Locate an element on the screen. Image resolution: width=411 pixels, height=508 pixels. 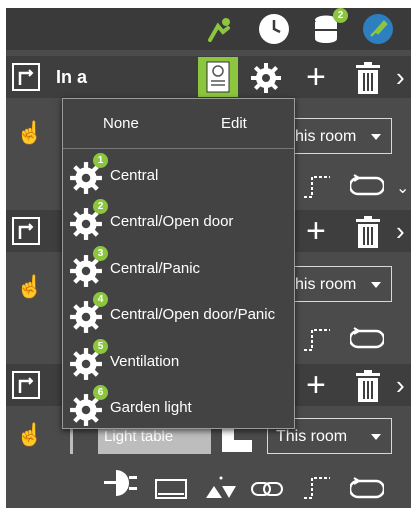
document-button is located at coordinates (218, 77).